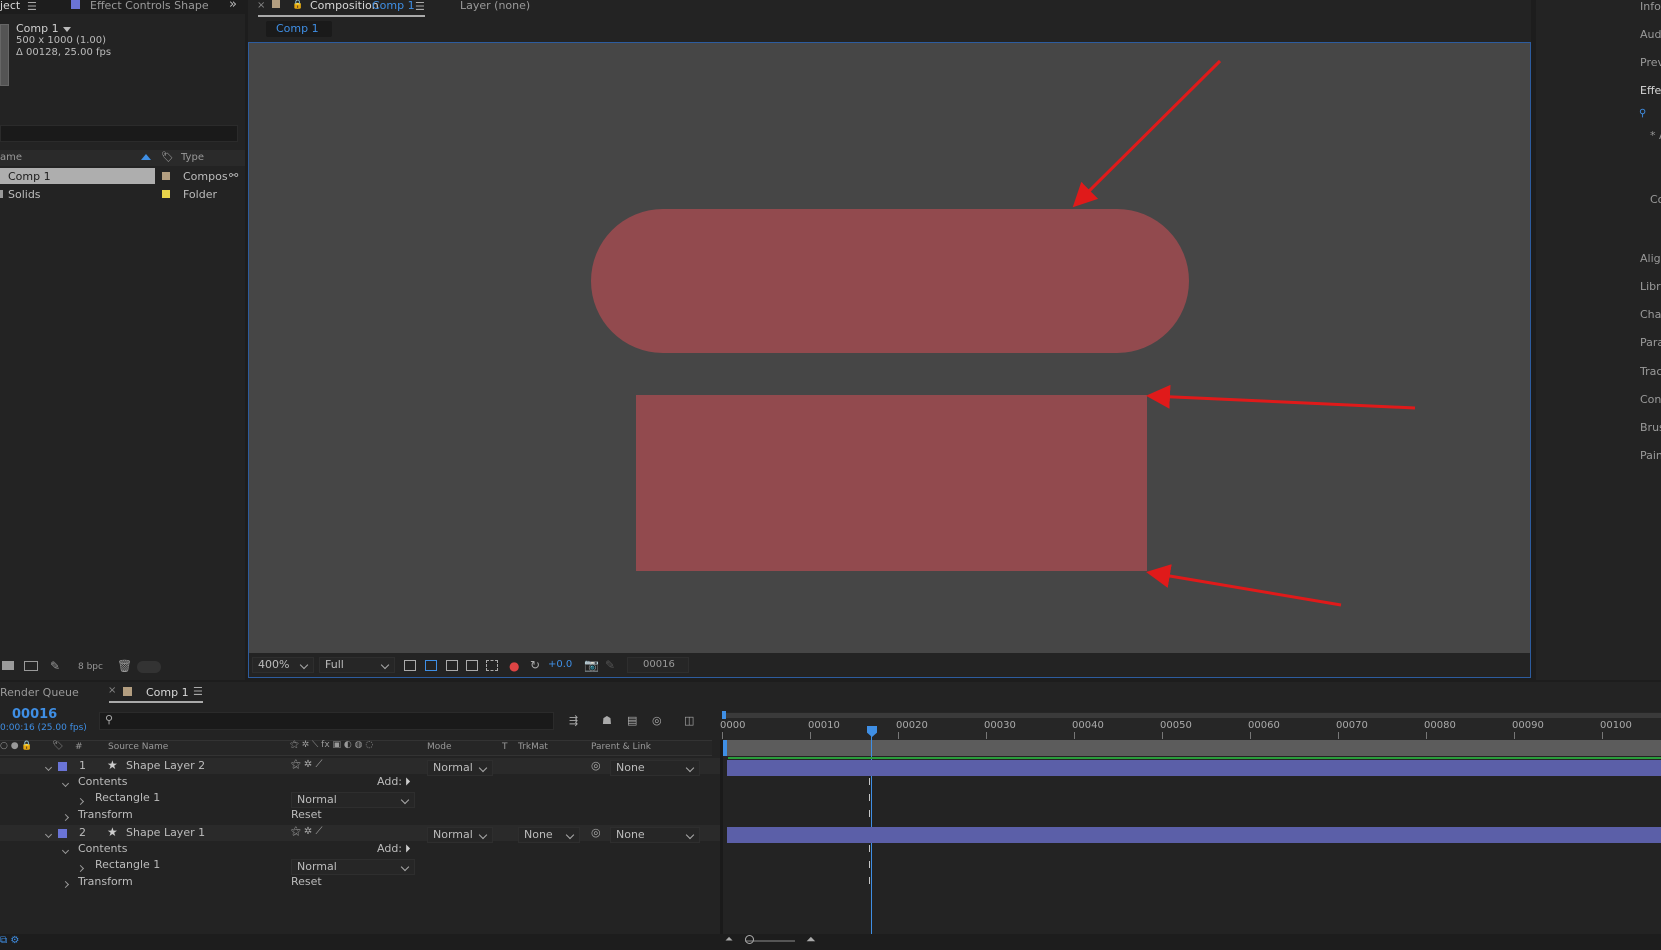 The image size is (1661, 950). Describe the element at coordinates (460, 835) in the screenshot. I see `layer-2-mode: Normal` at that location.